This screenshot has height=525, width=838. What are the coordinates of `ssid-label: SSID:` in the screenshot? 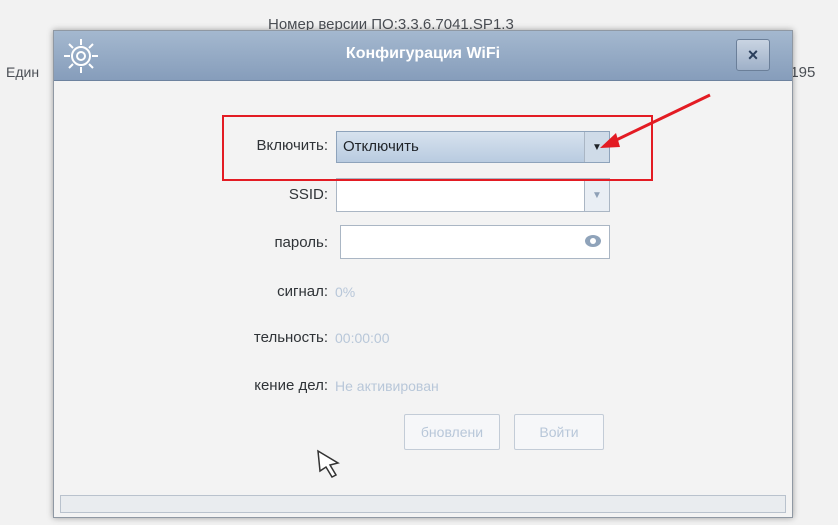 It's located at (308, 194).